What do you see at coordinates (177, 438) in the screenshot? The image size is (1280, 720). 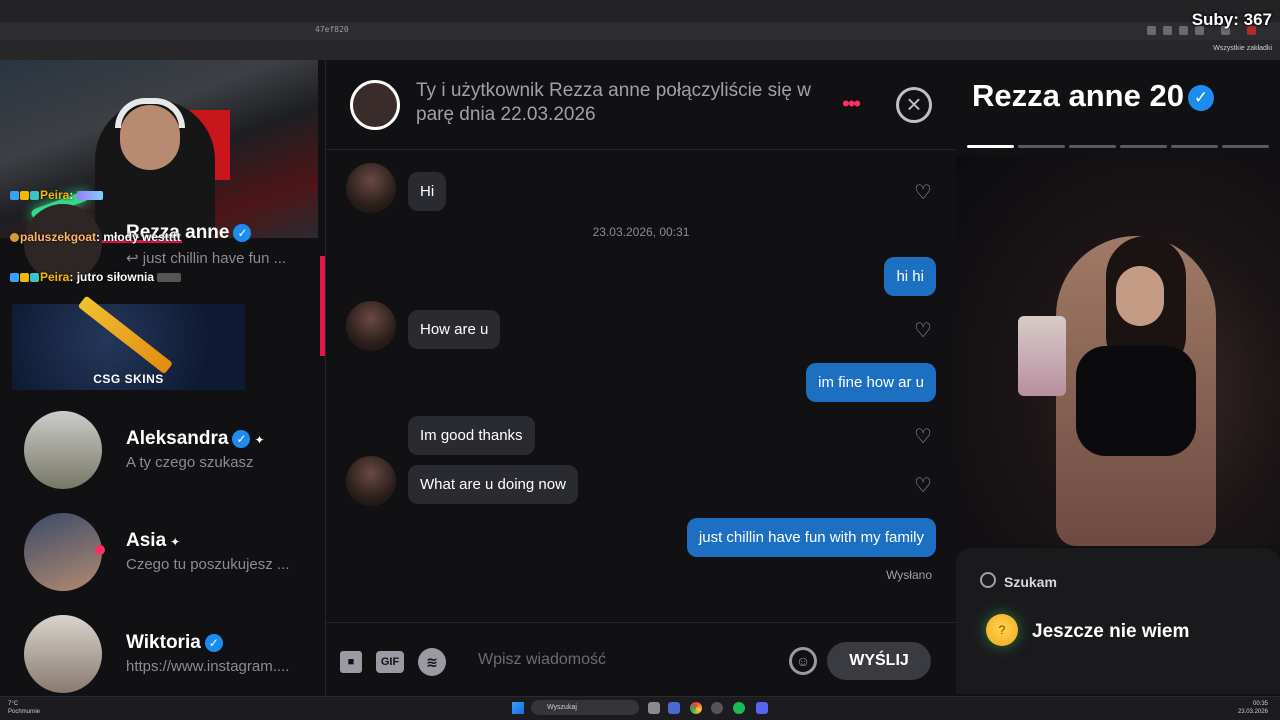 I see `conversation-name-text: Aleksandra` at bounding box center [177, 438].